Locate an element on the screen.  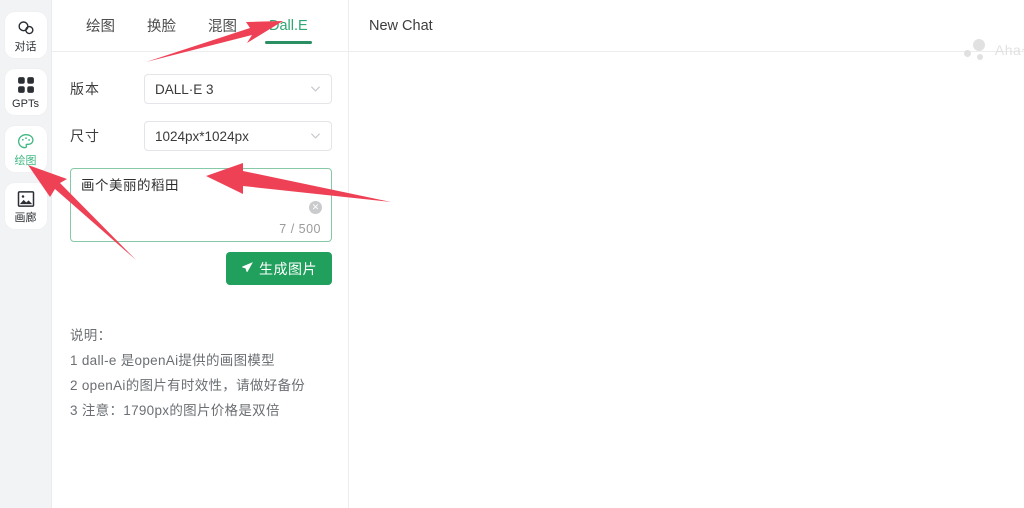
watermark-dots-icon is located at coordinates (976, 50).